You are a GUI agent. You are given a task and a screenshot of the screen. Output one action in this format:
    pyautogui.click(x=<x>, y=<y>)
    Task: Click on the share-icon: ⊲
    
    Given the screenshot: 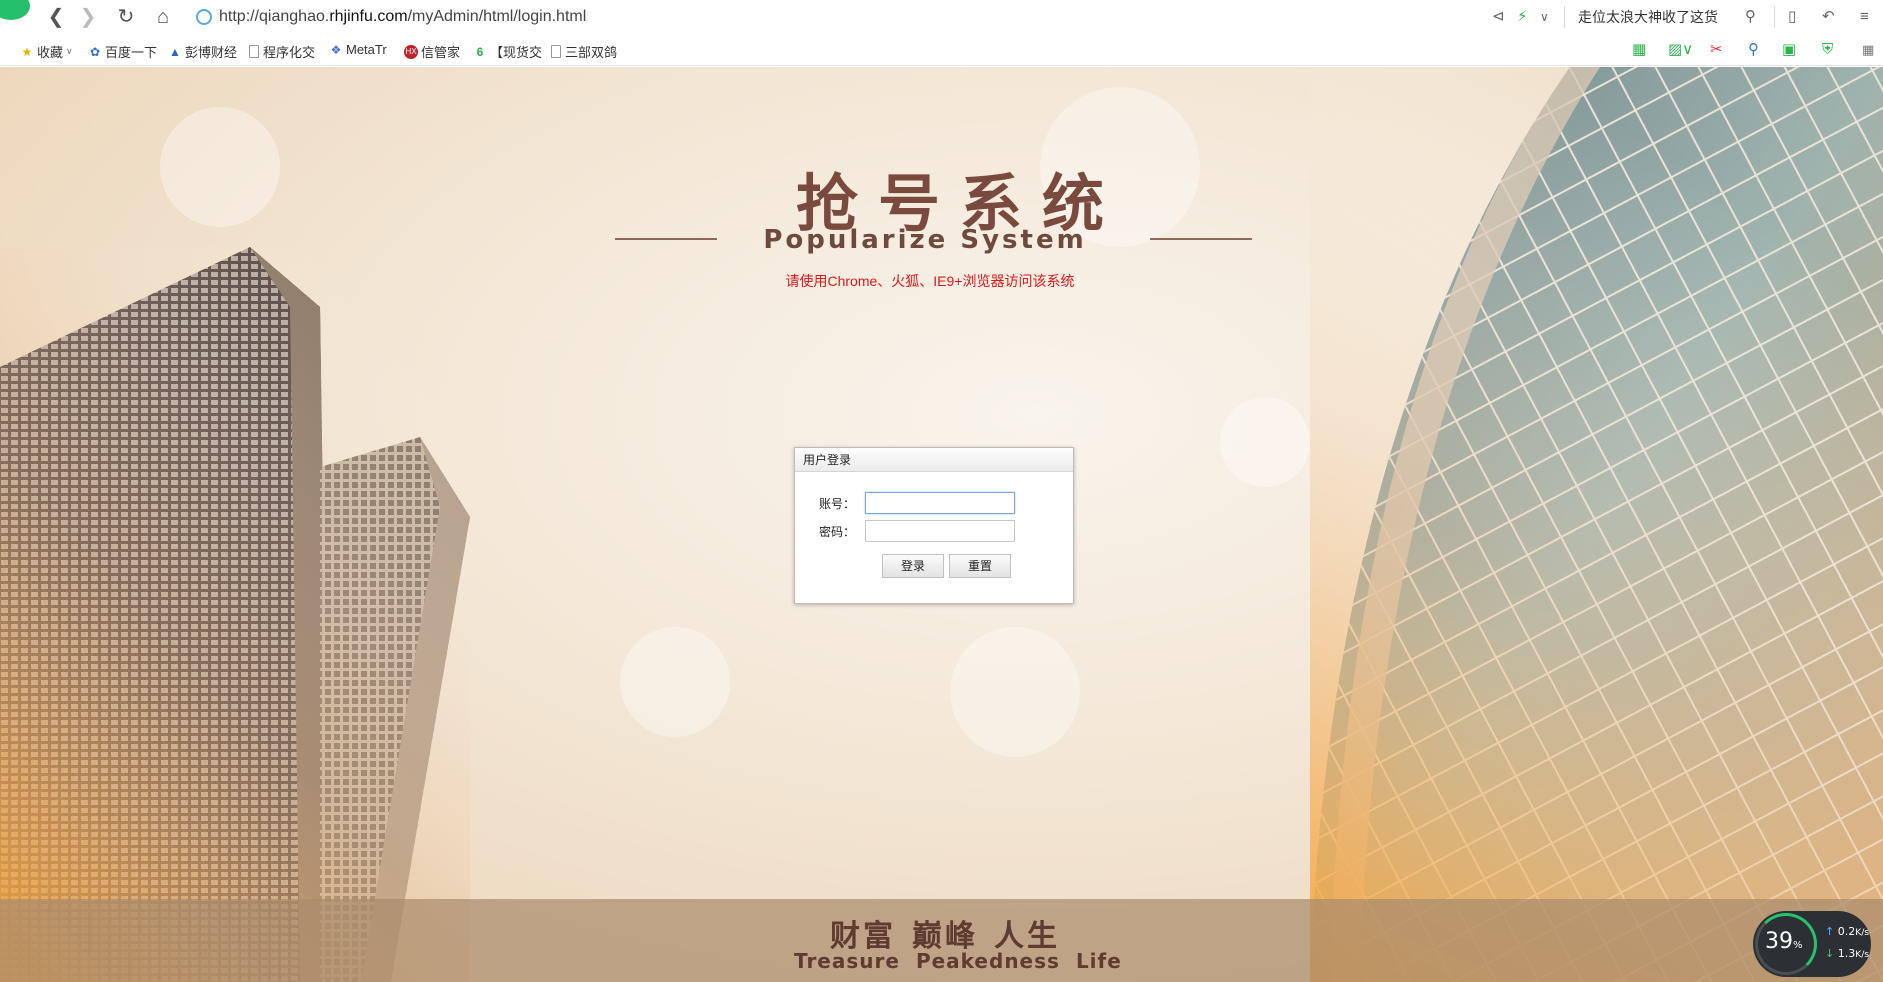 What is the action you would take?
    pyautogui.click(x=1498, y=17)
    